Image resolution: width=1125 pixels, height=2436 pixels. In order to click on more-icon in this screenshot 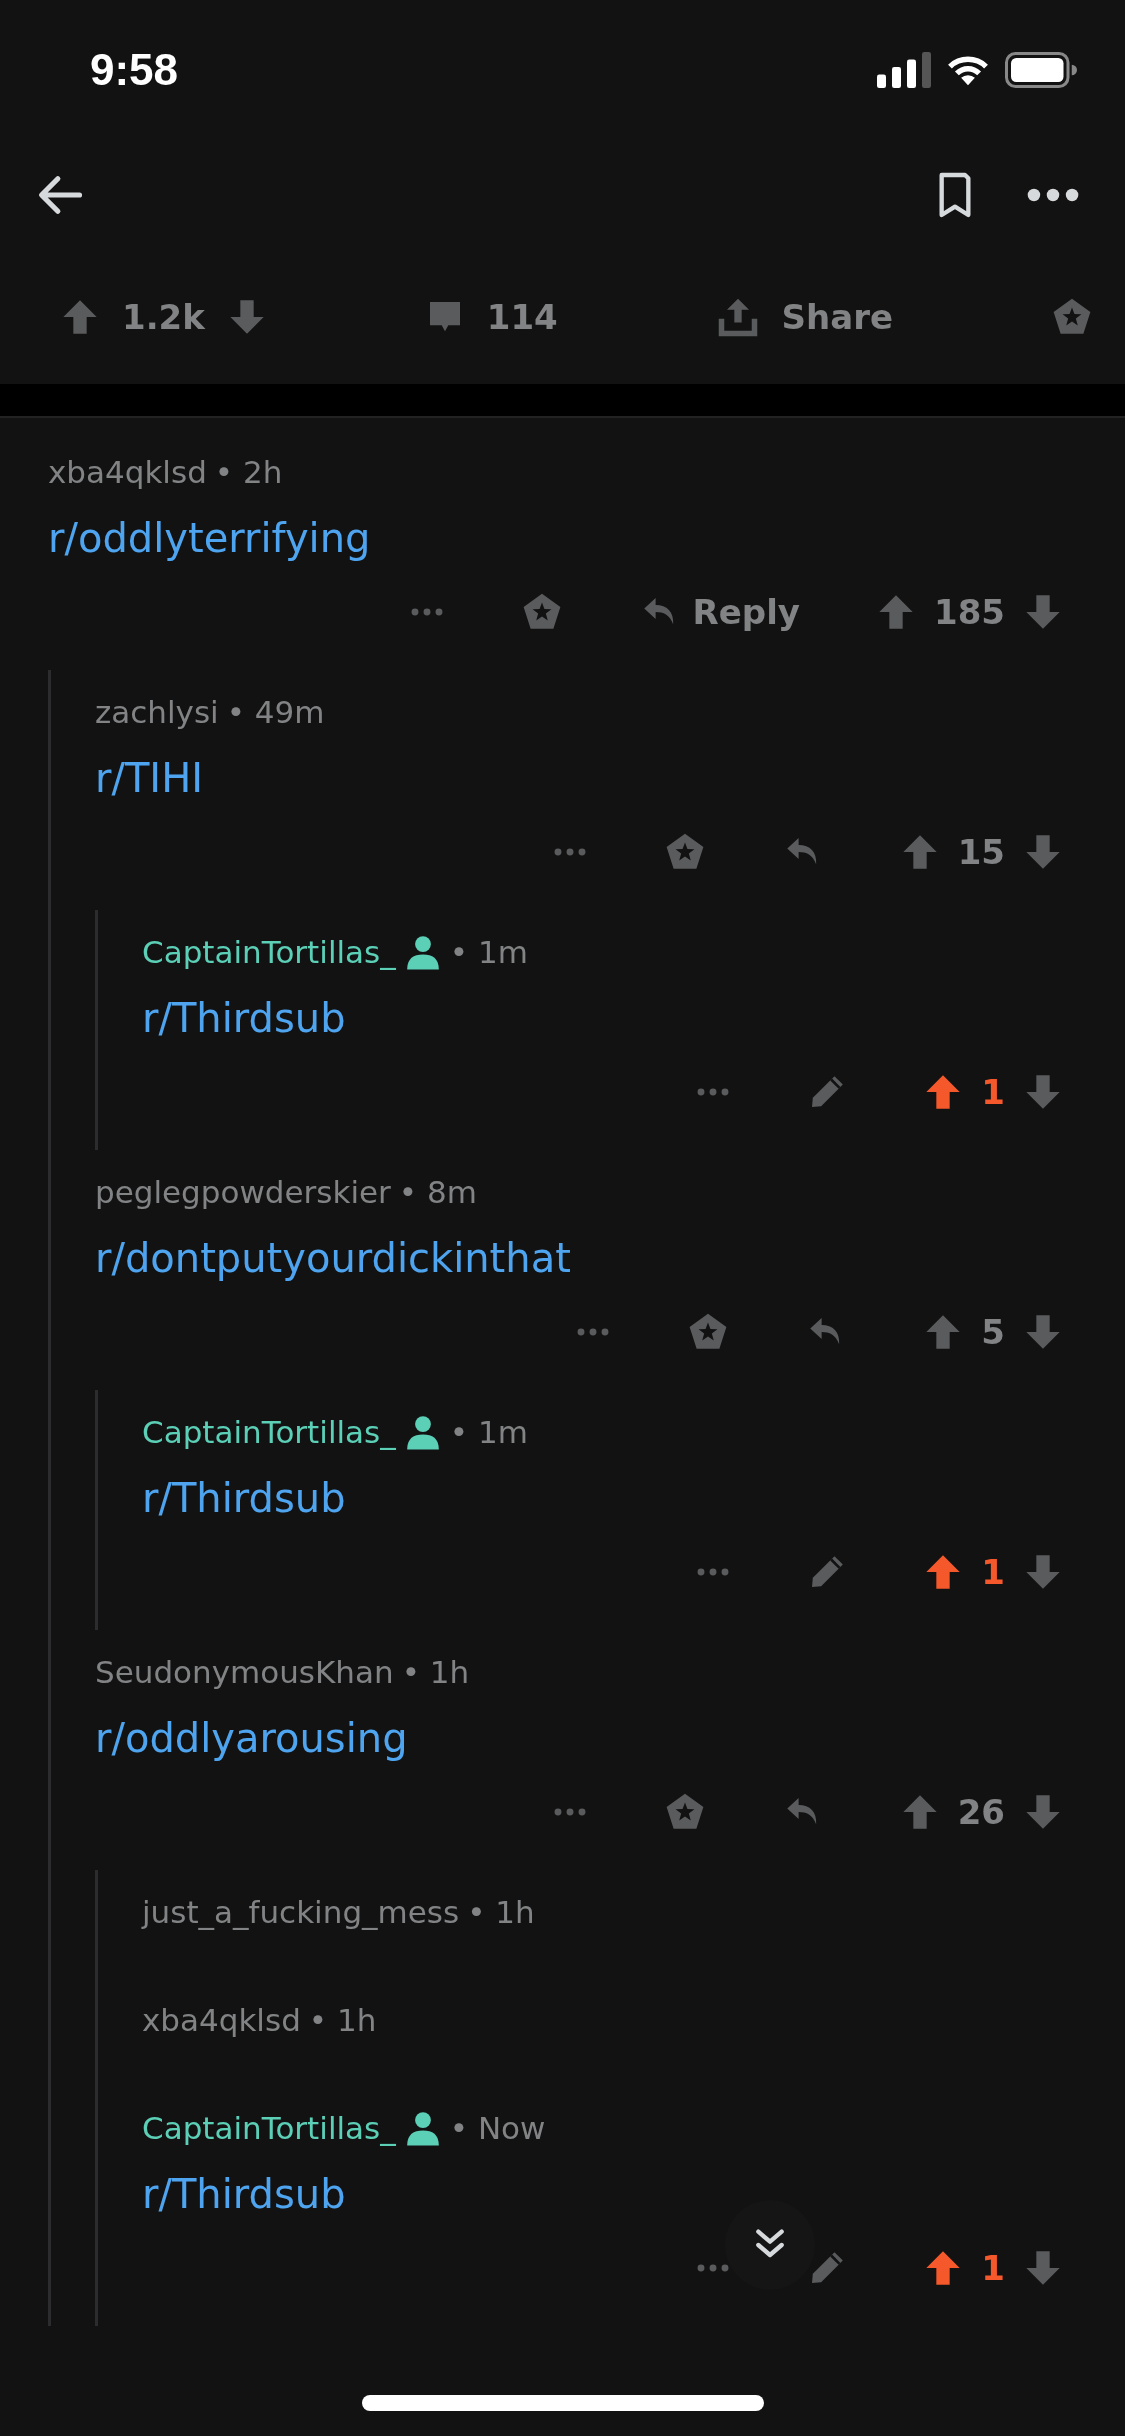, I will do `click(1053, 195)`.